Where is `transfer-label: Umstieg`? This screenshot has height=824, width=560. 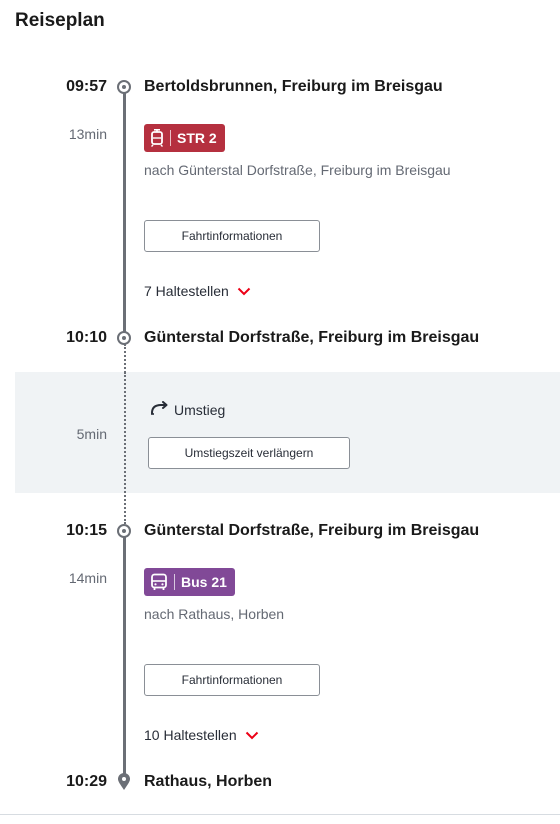
transfer-label: Umstieg is located at coordinates (200, 409).